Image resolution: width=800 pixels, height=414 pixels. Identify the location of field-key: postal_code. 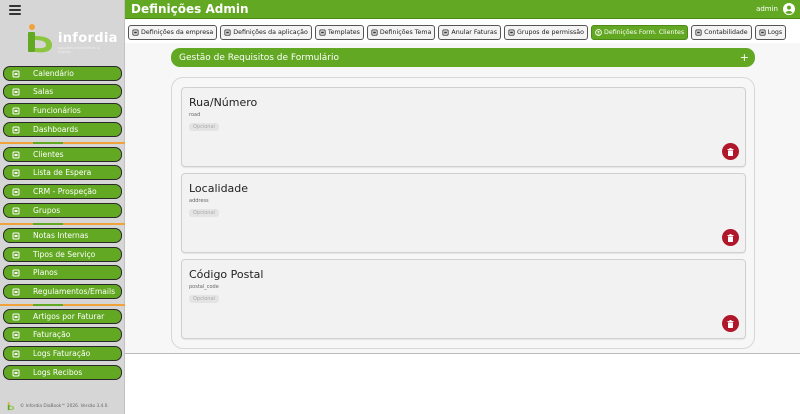
(204, 287).